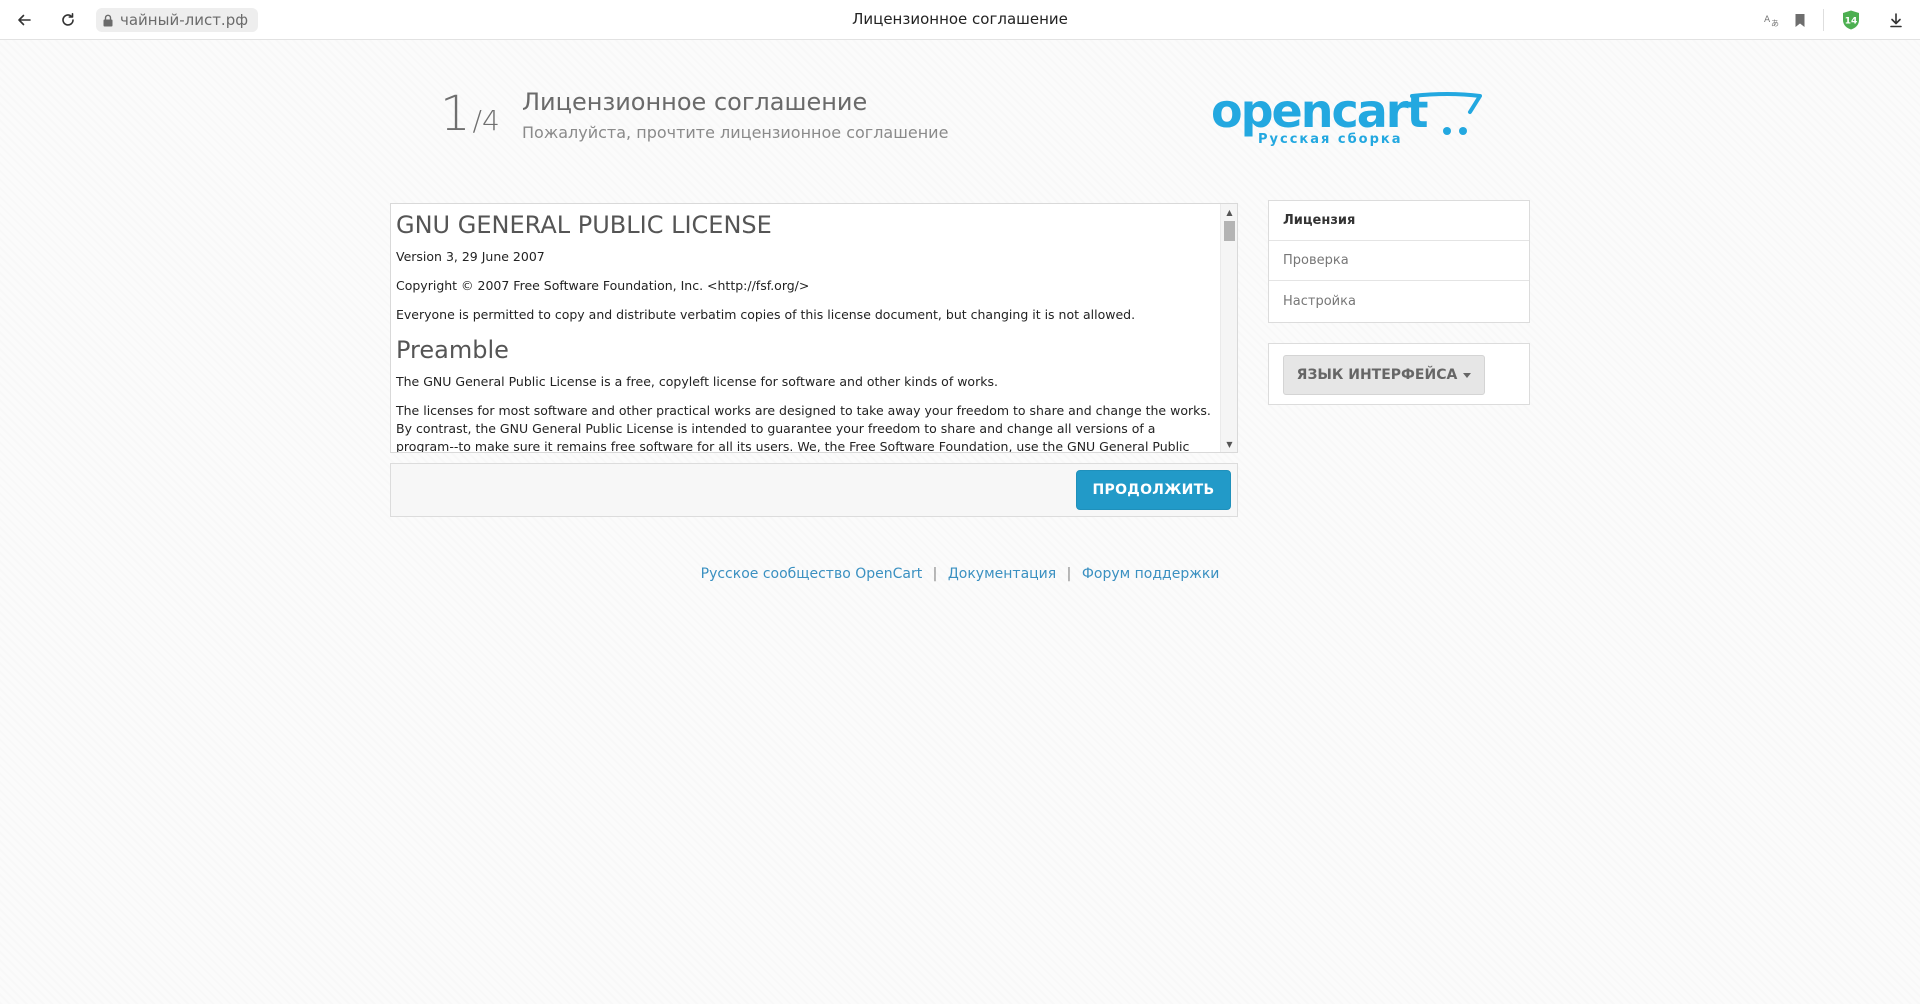 Image resolution: width=1920 pixels, height=1004 pixels. What do you see at coordinates (486, 120) in the screenshot?
I see `step-total: /4` at bounding box center [486, 120].